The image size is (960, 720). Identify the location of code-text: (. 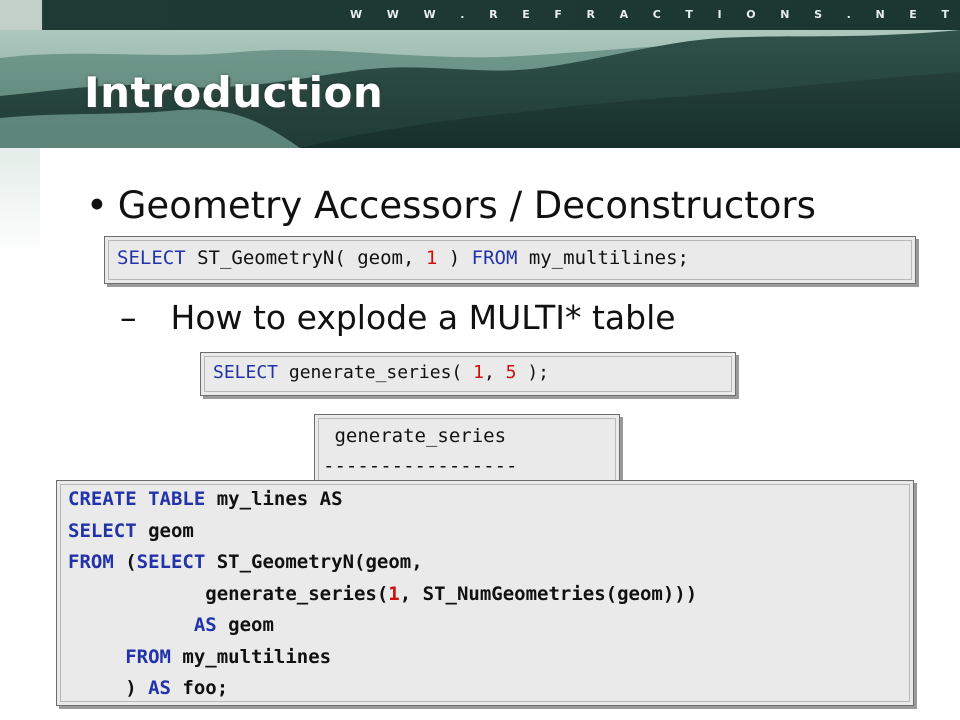
(125, 562).